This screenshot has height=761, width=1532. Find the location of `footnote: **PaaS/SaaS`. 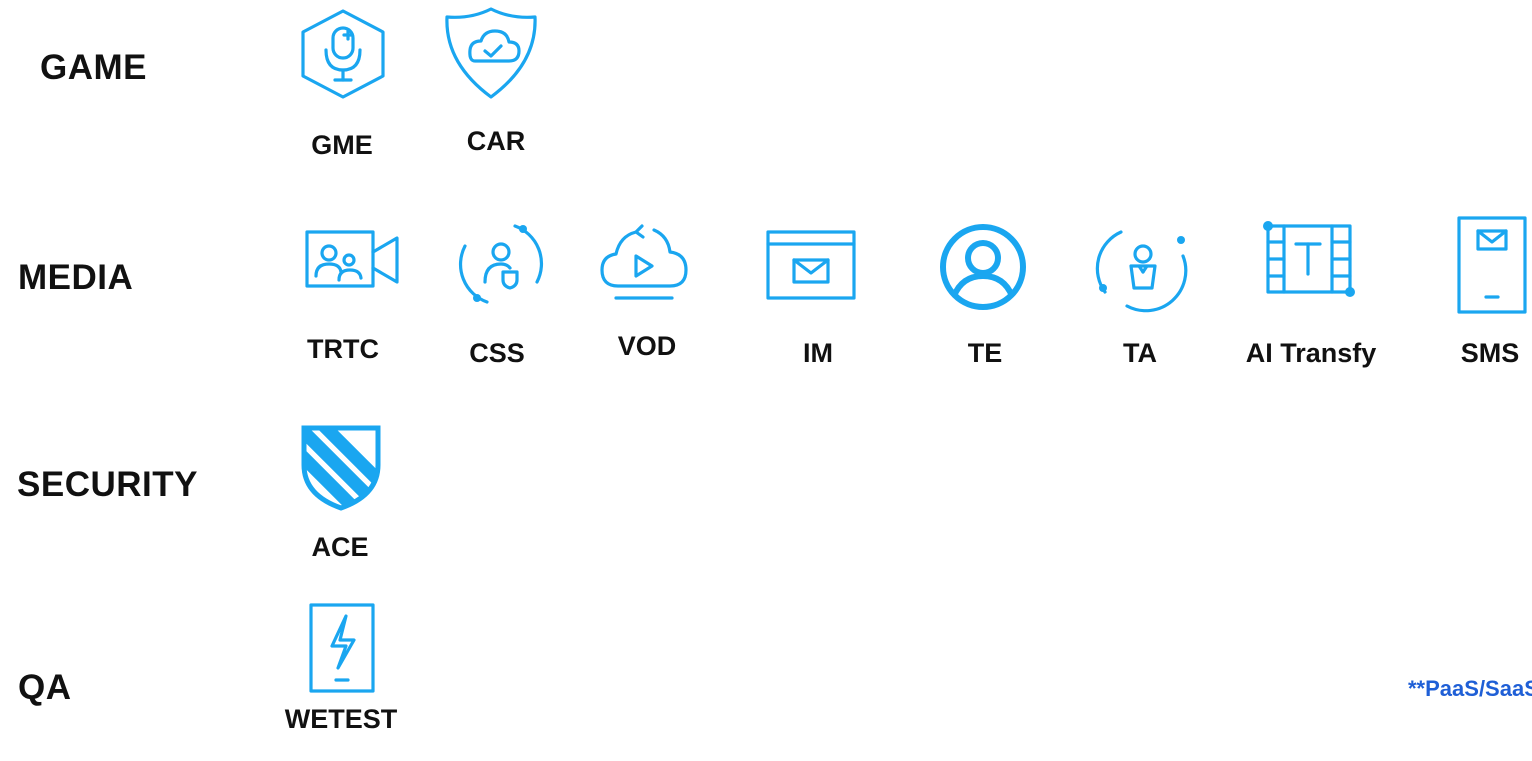

footnote: **PaaS/SaaS is located at coordinates (1470, 688).